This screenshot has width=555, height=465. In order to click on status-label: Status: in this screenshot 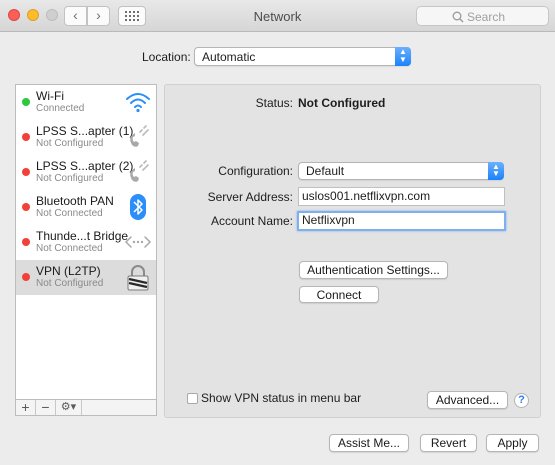, I will do `click(274, 103)`.